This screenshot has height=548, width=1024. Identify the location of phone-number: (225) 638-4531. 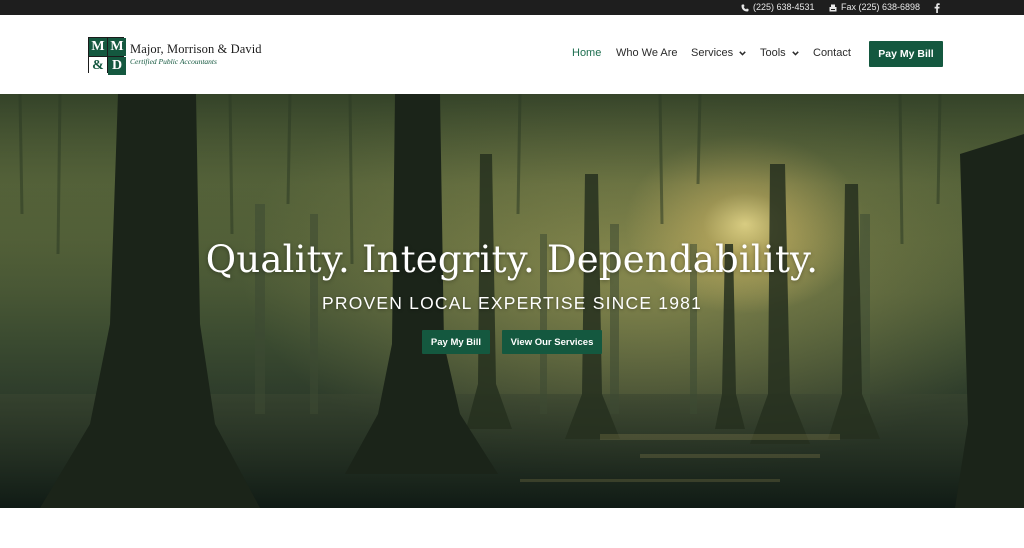
(784, 7).